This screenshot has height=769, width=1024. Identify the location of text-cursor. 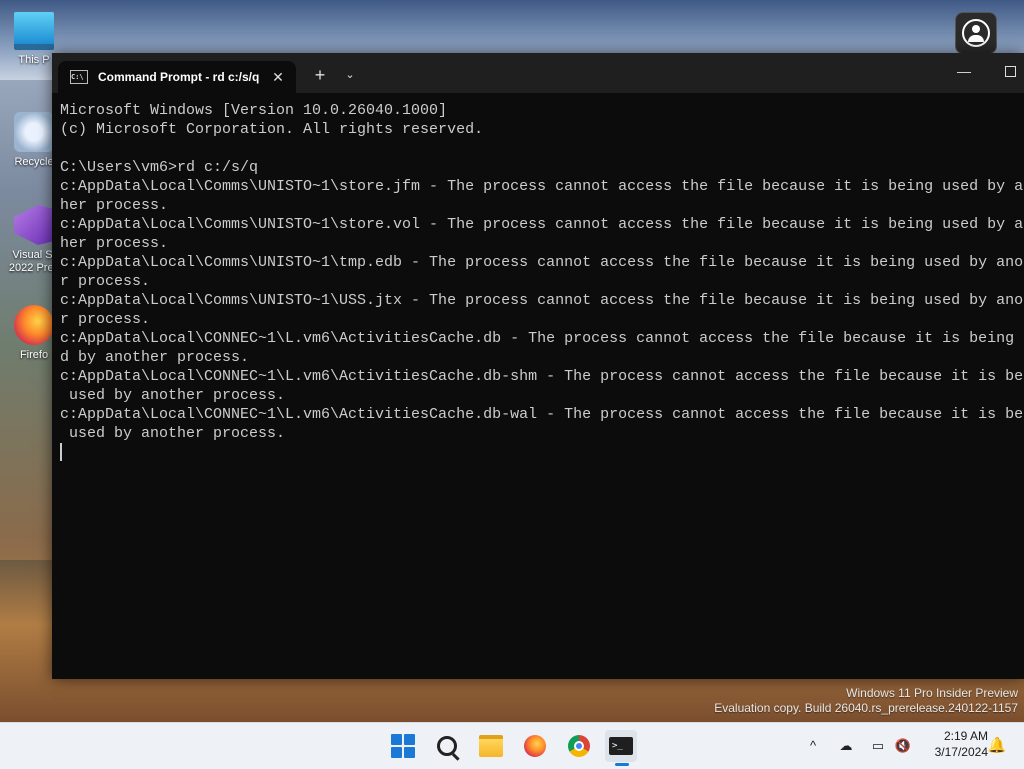
(61, 452).